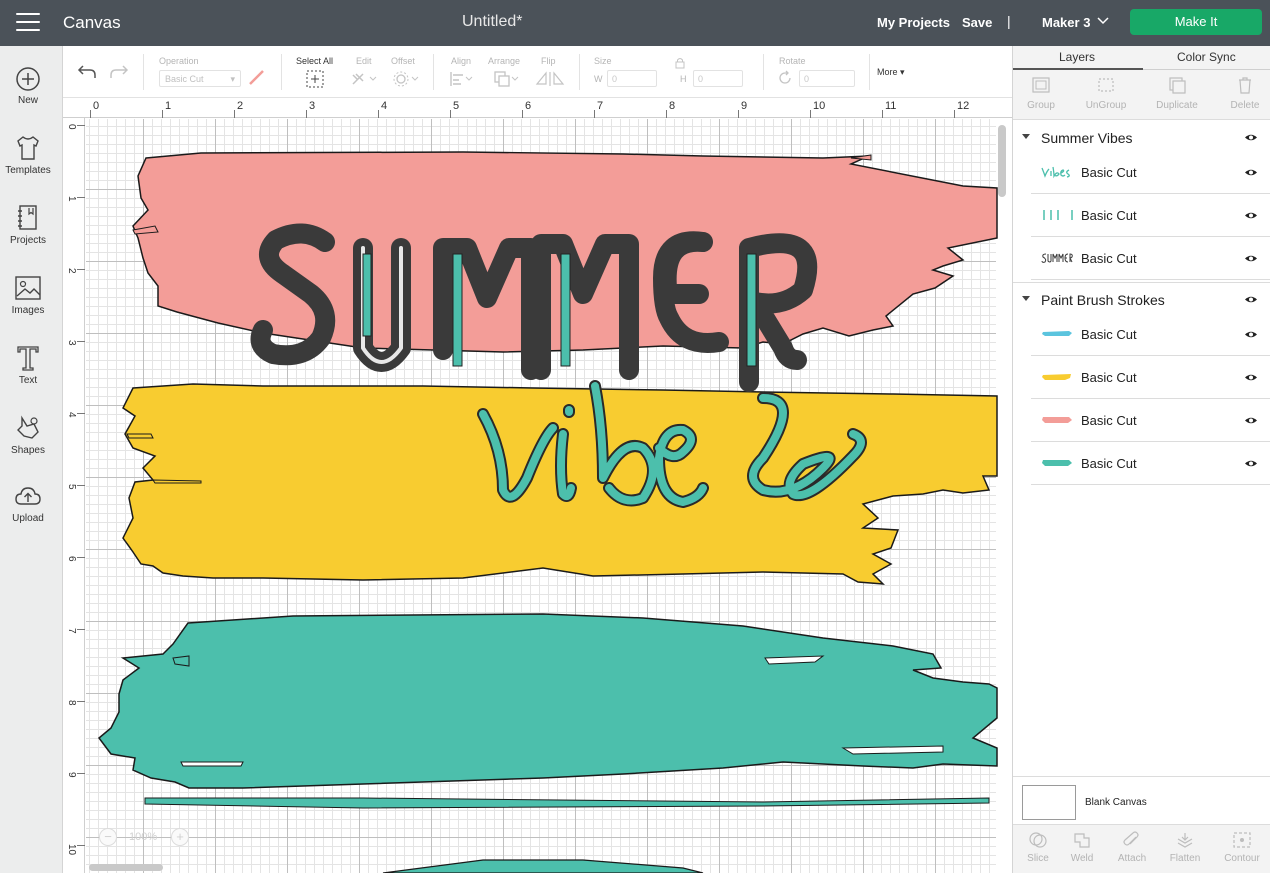  I want to click on align-icon, so click(462, 79).